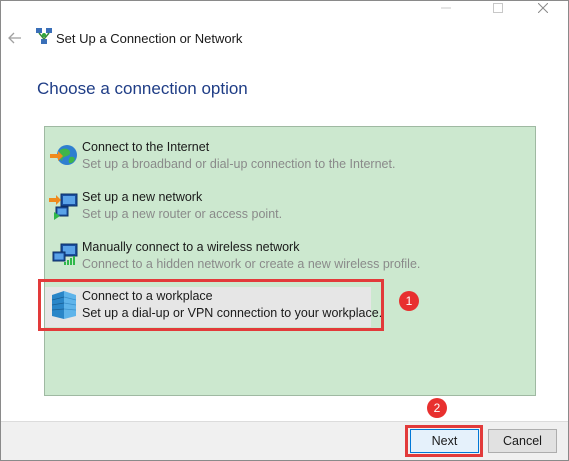  Describe the element at coordinates (64, 256) in the screenshot. I see `wireless-network-icon` at that location.